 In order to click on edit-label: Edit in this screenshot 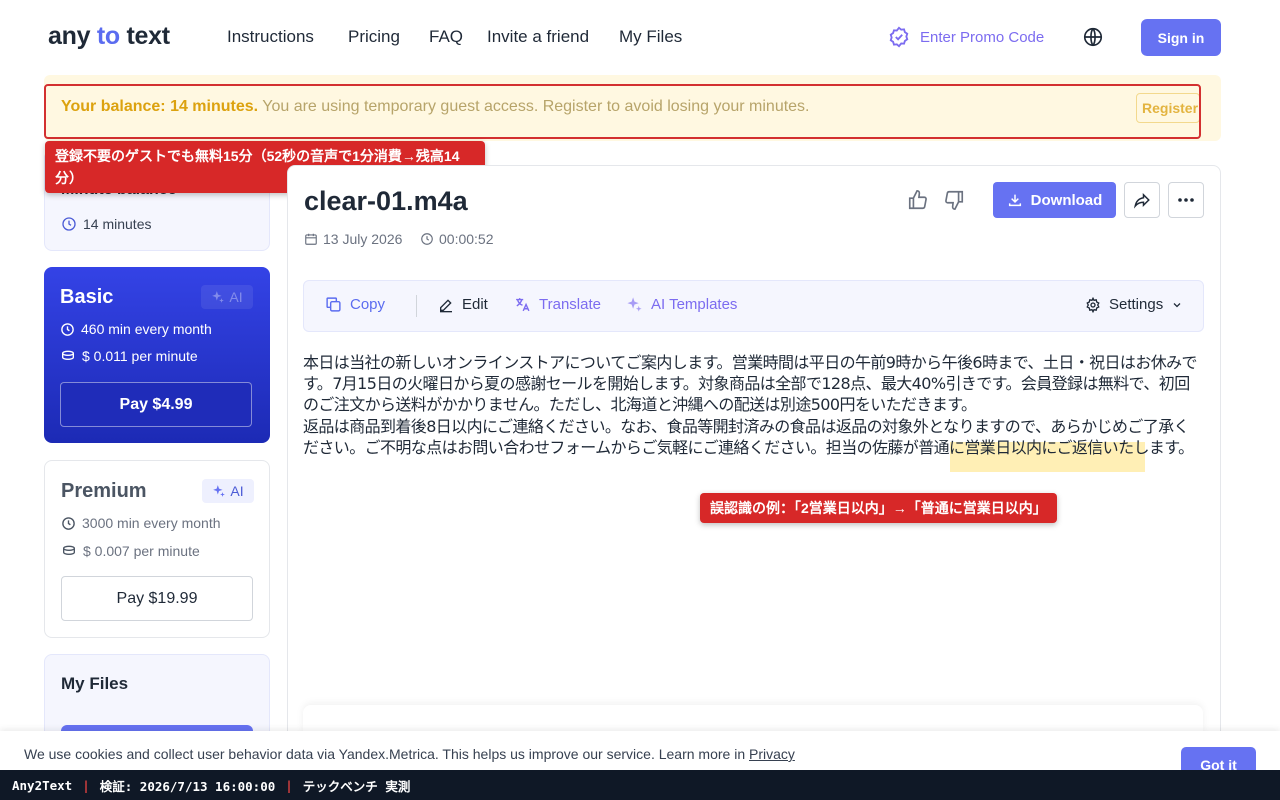, I will do `click(475, 304)`.